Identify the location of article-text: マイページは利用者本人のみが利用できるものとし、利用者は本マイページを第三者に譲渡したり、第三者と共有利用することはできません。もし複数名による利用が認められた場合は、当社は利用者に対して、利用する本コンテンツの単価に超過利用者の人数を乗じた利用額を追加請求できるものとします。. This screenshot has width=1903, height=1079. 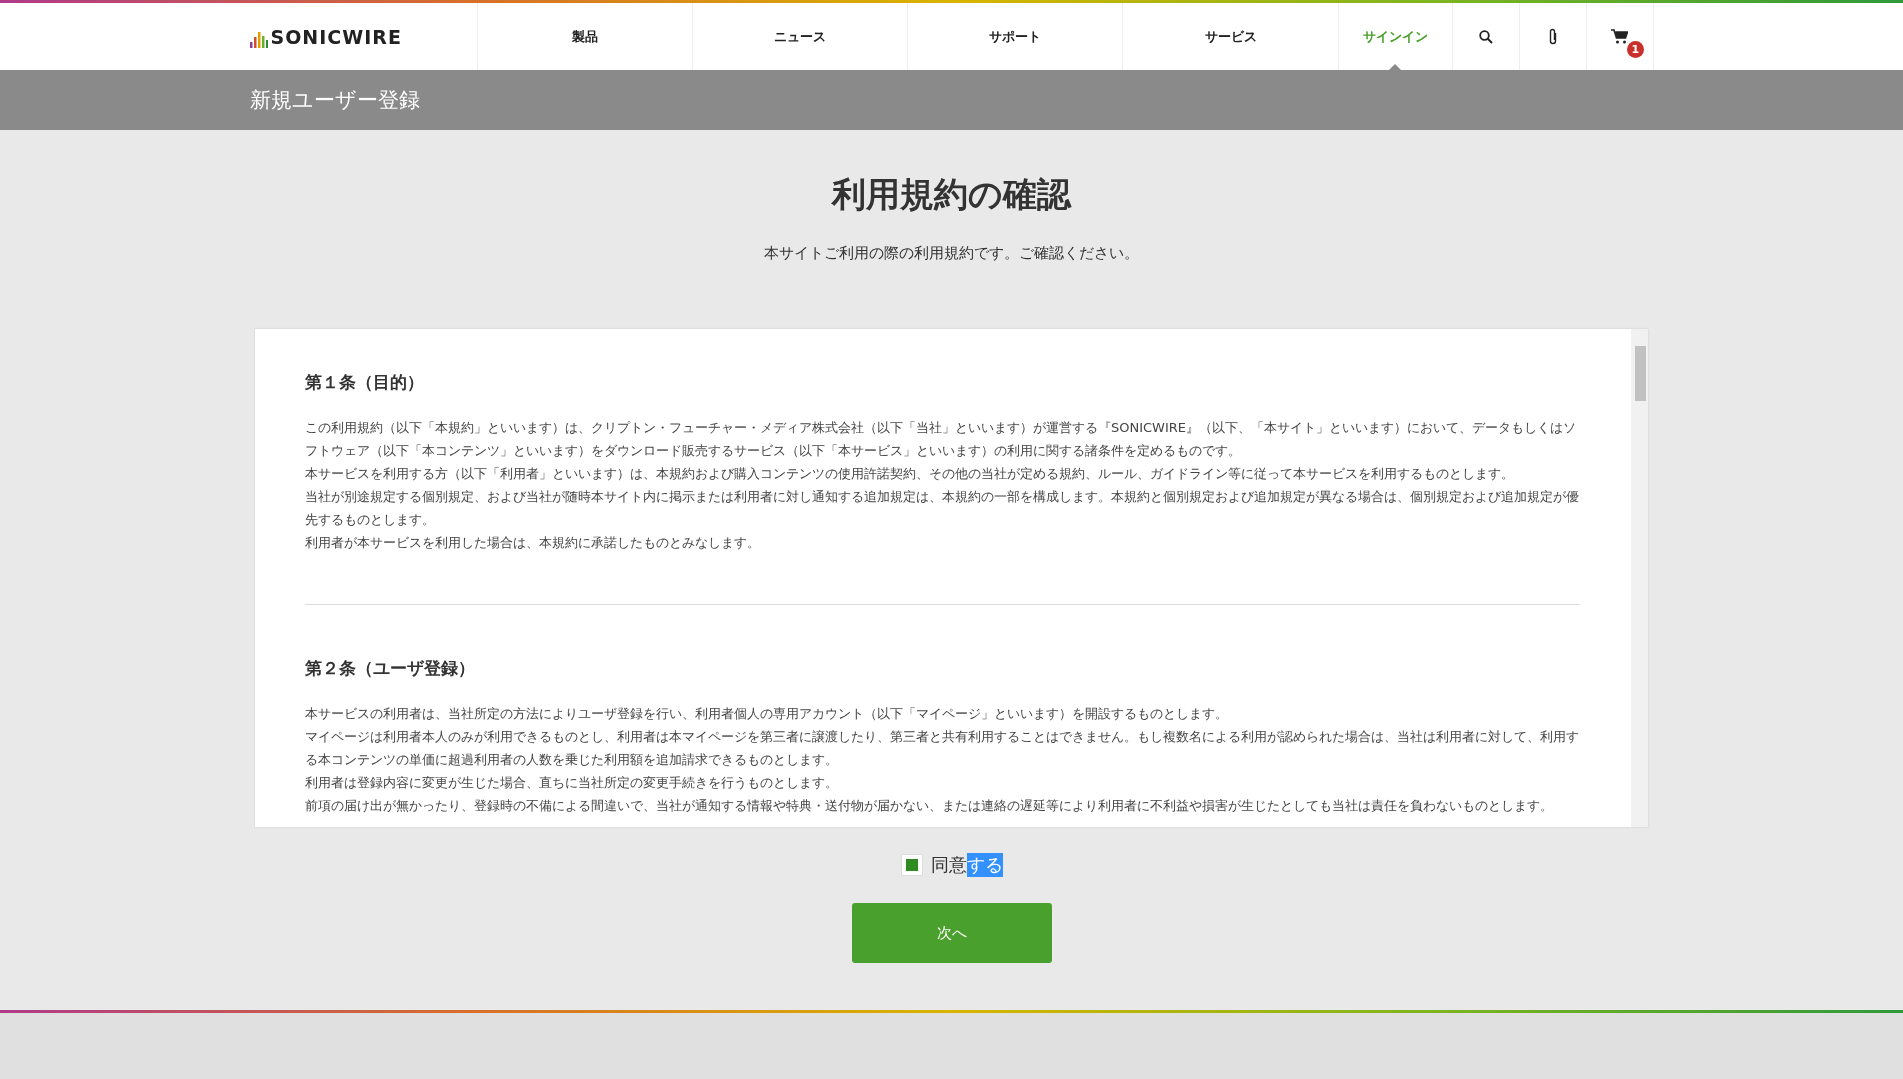
(942, 748).